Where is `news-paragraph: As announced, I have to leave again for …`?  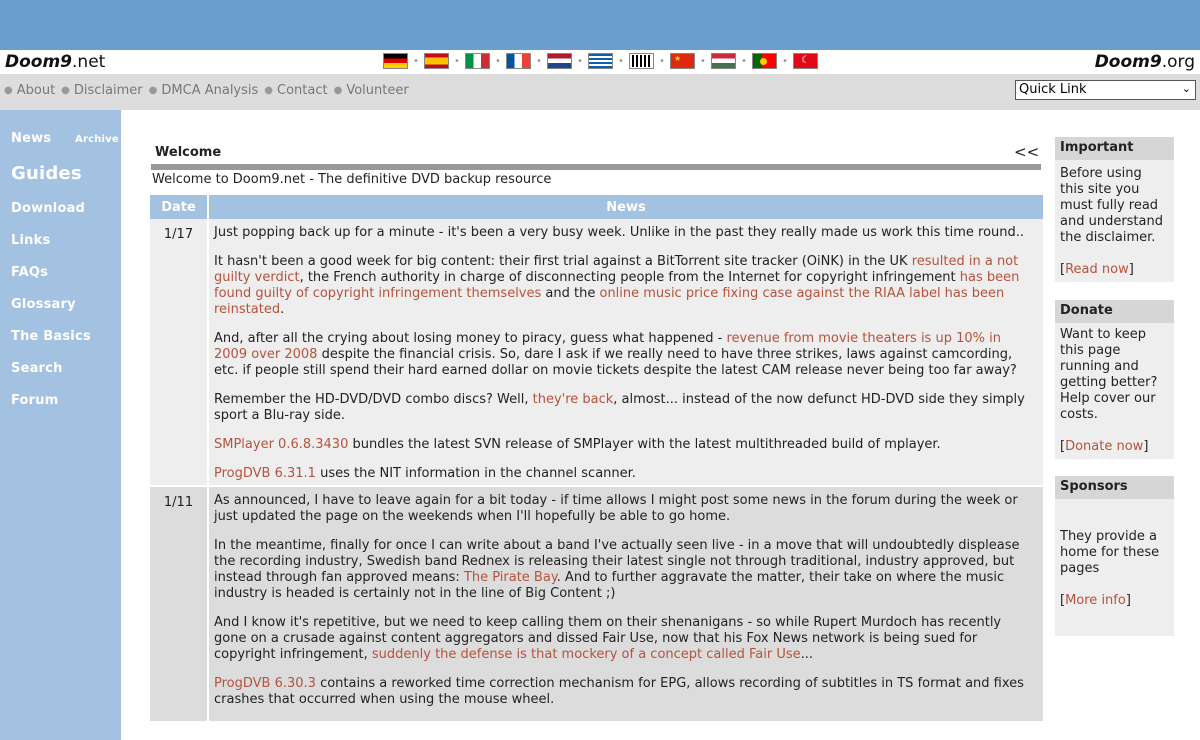
news-paragraph: As announced, I have to leave again for … is located at coordinates (616, 508).